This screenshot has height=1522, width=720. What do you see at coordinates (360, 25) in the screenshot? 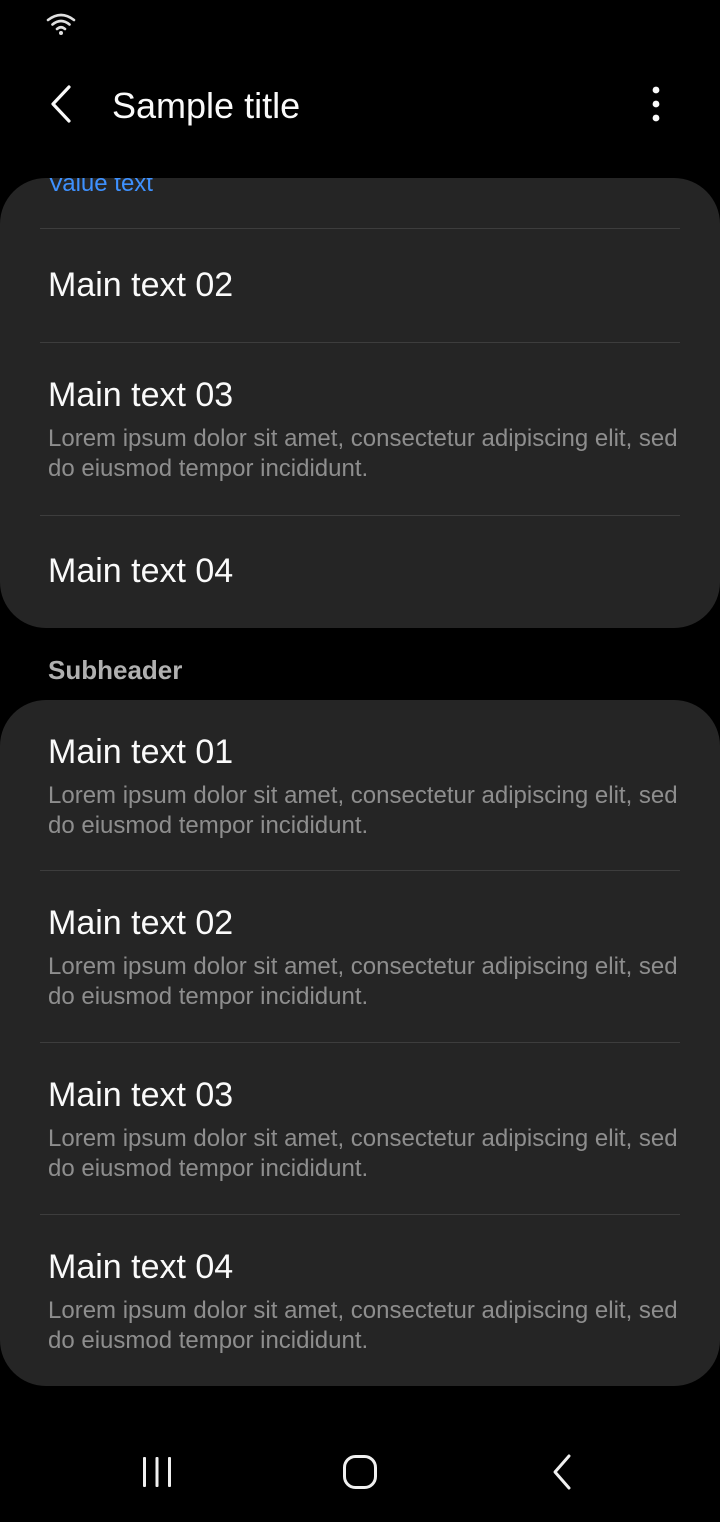
I see `status-bar` at bounding box center [360, 25].